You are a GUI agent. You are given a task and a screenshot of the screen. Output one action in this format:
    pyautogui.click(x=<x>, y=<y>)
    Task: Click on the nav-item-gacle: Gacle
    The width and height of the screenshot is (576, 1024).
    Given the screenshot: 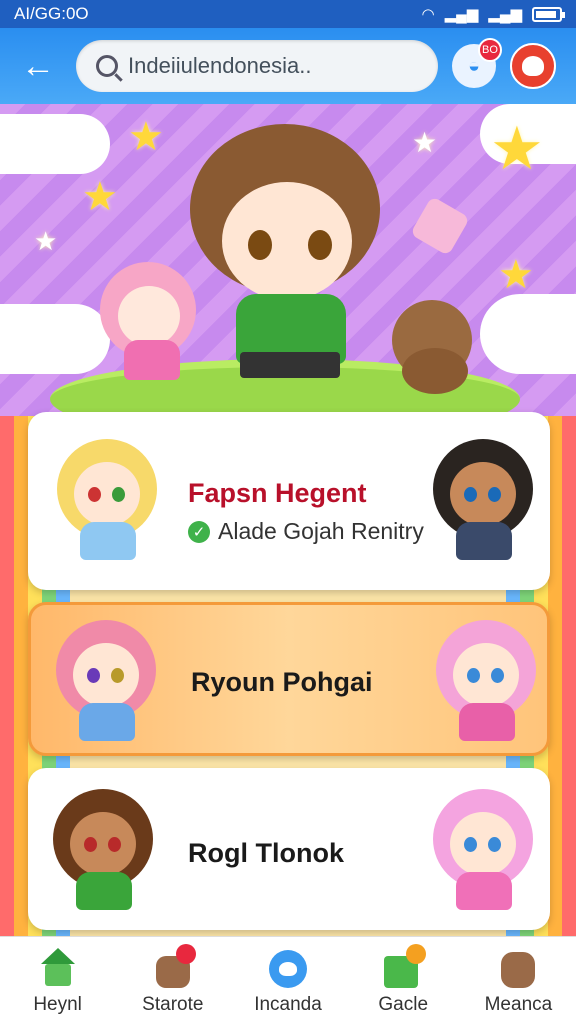 What is the action you would take?
    pyautogui.click(x=403, y=980)
    